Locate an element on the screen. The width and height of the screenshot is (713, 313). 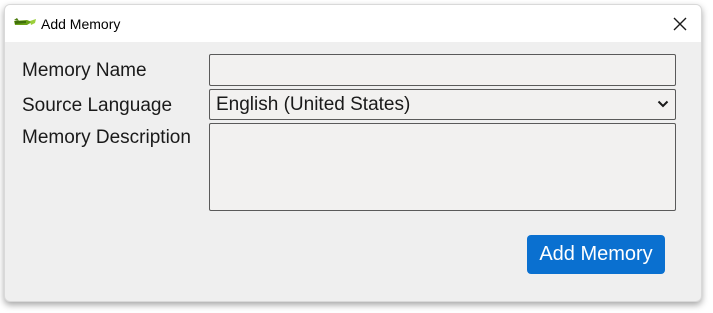
source-language-select: English (United States) is located at coordinates (442, 104).